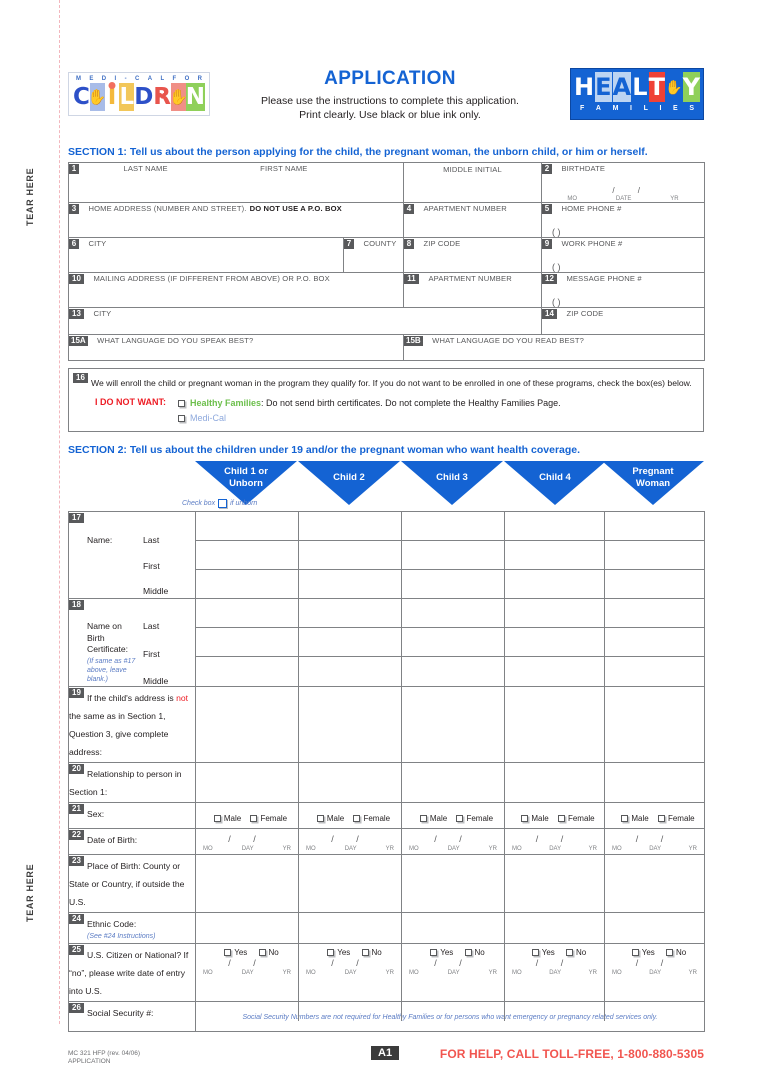  I want to click on input-25-child4: Yes No / / MO DAY YR, so click(554, 972).